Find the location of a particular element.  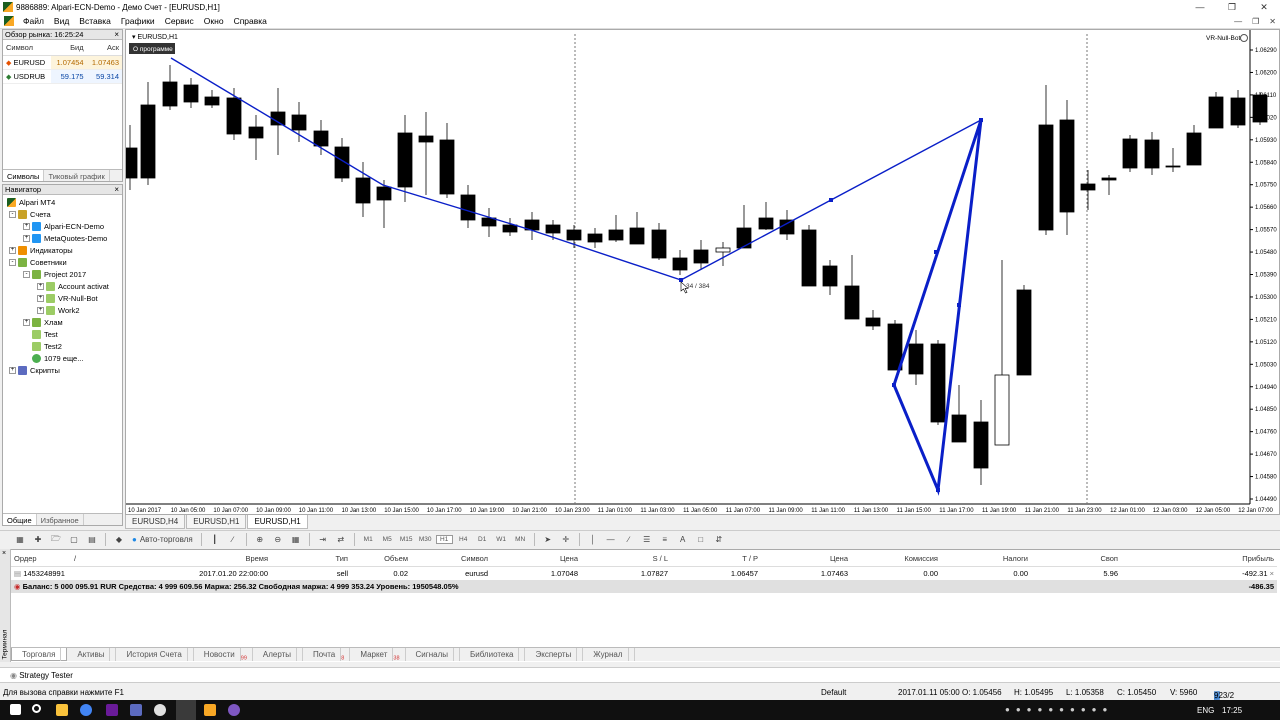

col-type: Тип is located at coordinates (311, 559).